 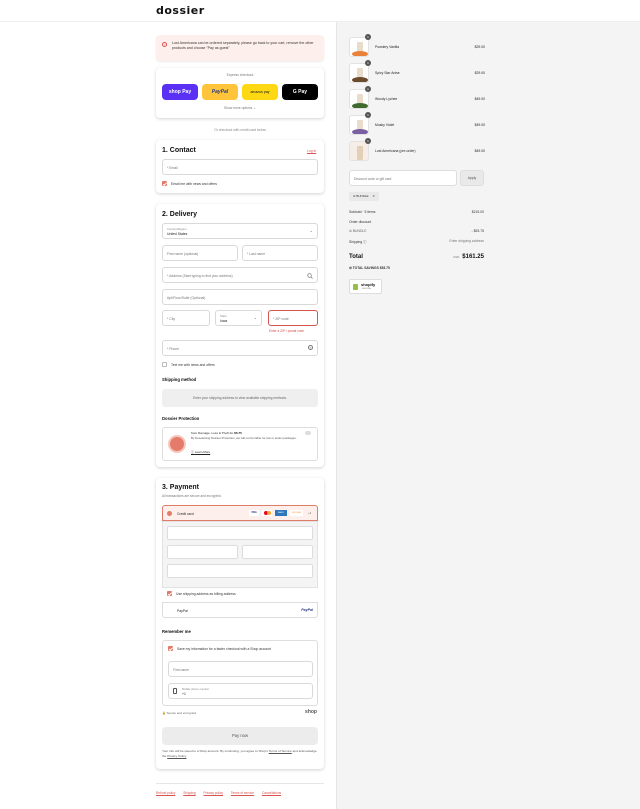 What do you see at coordinates (172, 168) in the screenshot?
I see `email-placeholder: * Email` at bounding box center [172, 168].